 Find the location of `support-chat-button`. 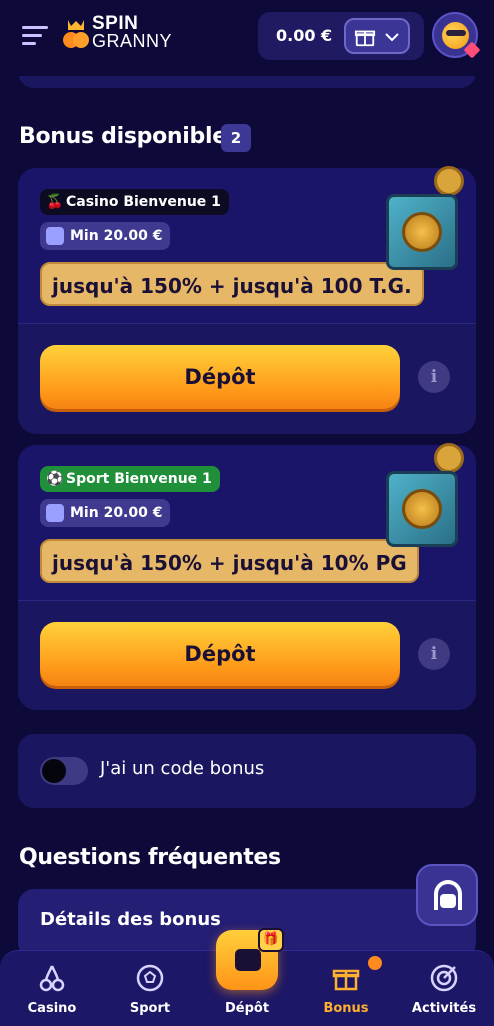

support-chat-button is located at coordinates (447, 895).